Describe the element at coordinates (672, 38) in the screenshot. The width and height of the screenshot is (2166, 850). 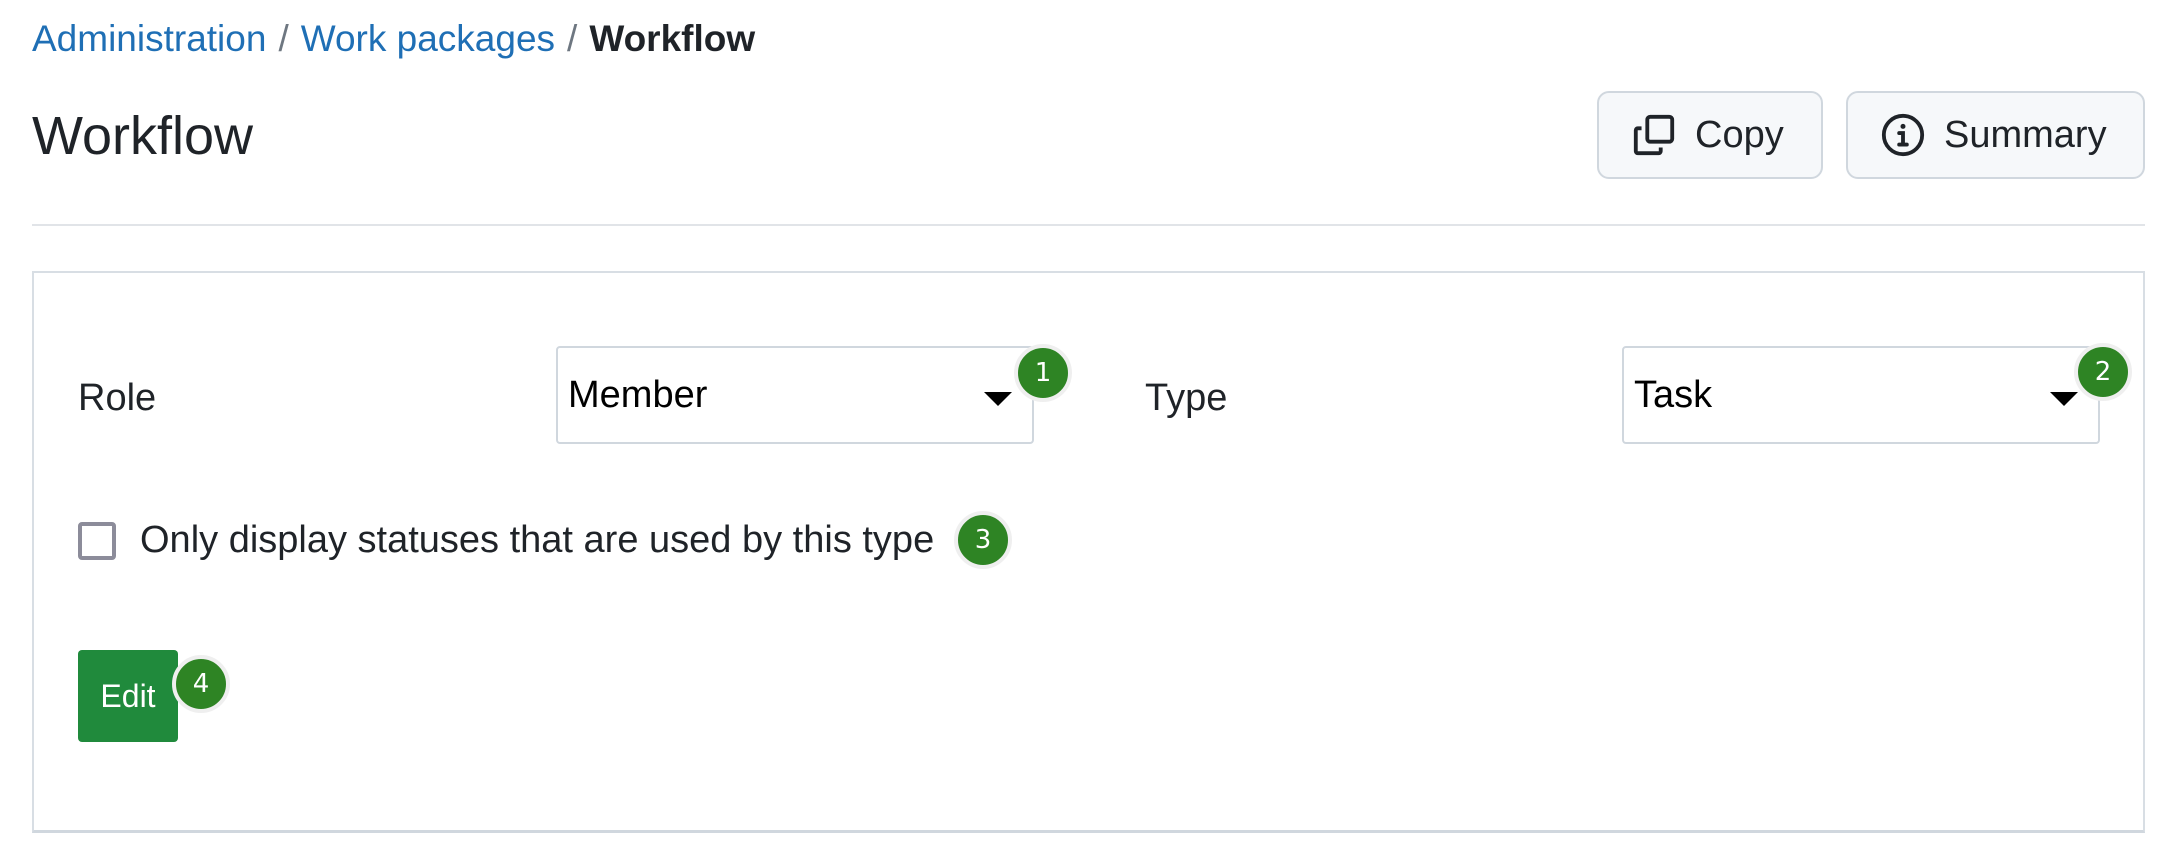
I see `breadcrumb-current: Workflow` at that location.